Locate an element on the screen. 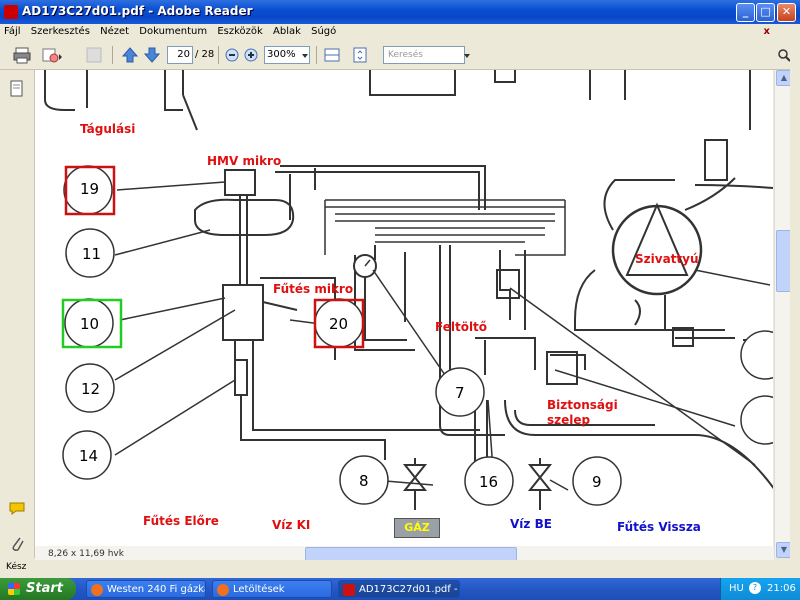 This screenshot has height=600, width=800. menu-help: Súgó is located at coordinates (323, 31).